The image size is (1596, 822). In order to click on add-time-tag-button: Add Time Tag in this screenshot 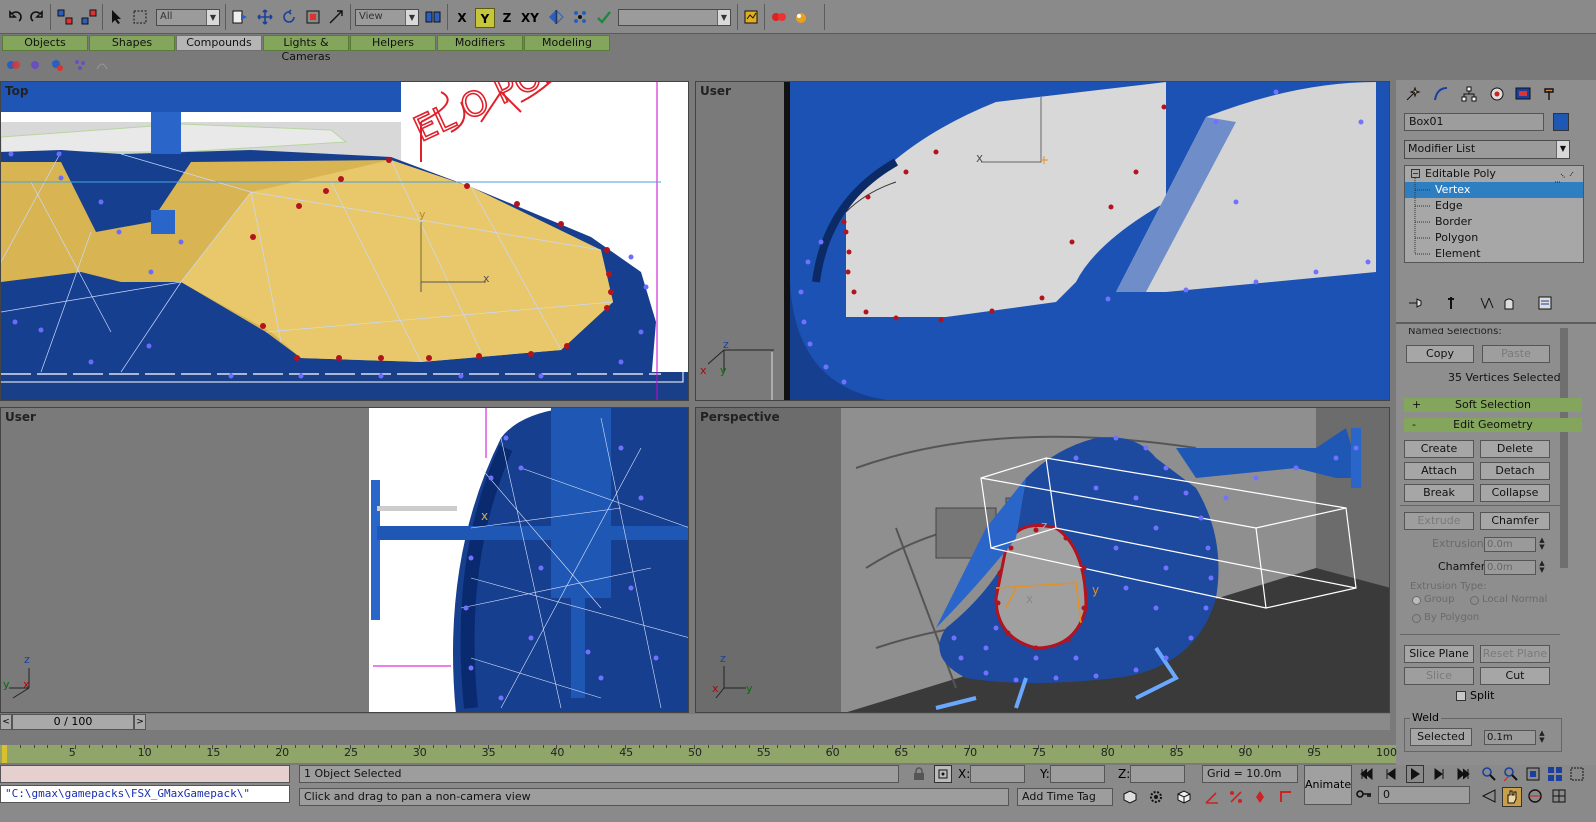, I will do `click(1065, 797)`.